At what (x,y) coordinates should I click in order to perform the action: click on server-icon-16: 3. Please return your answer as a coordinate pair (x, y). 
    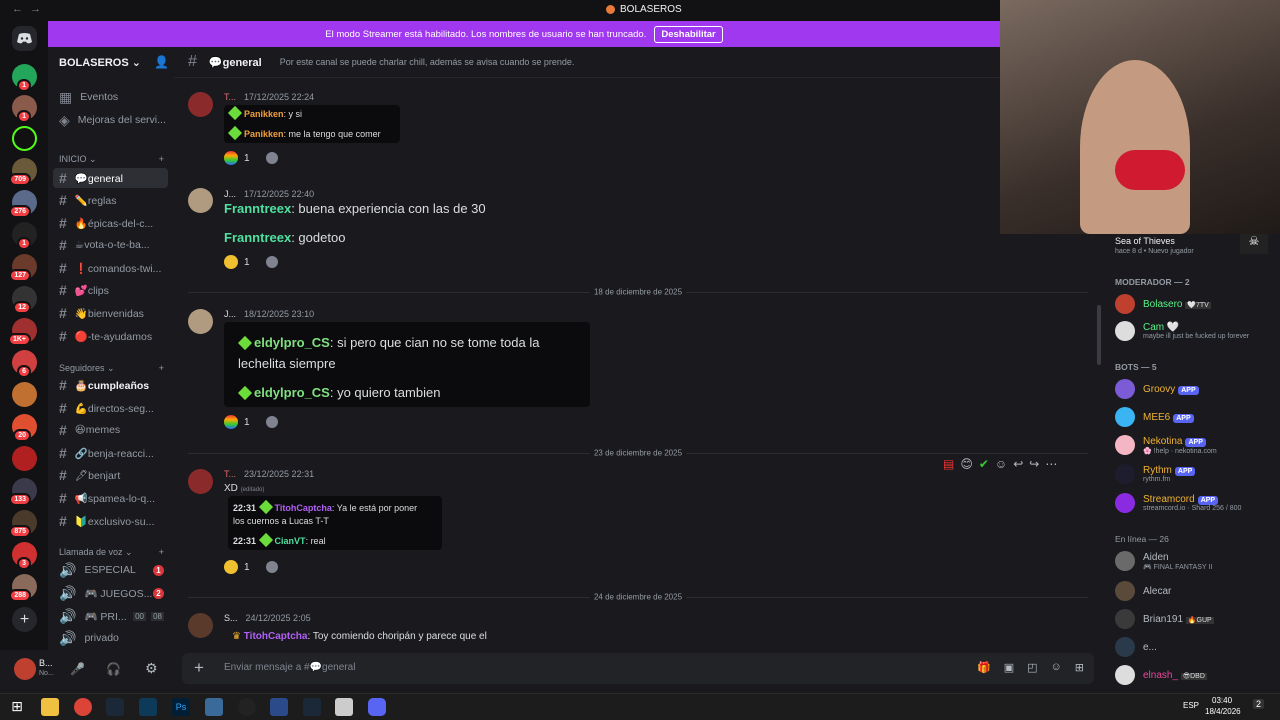
    Looking at the image, I should click on (24, 556).